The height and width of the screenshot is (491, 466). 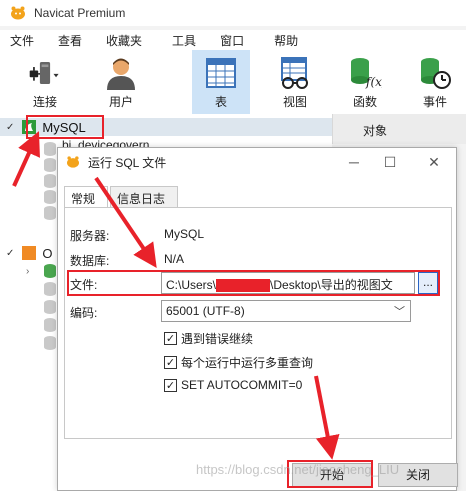 What do you see at coordinates (298, 469) in the screenshot?
I see `watermark-text: https://blog.csdn.net/jiaocheng_LIU` at bounding box center [298, 469].